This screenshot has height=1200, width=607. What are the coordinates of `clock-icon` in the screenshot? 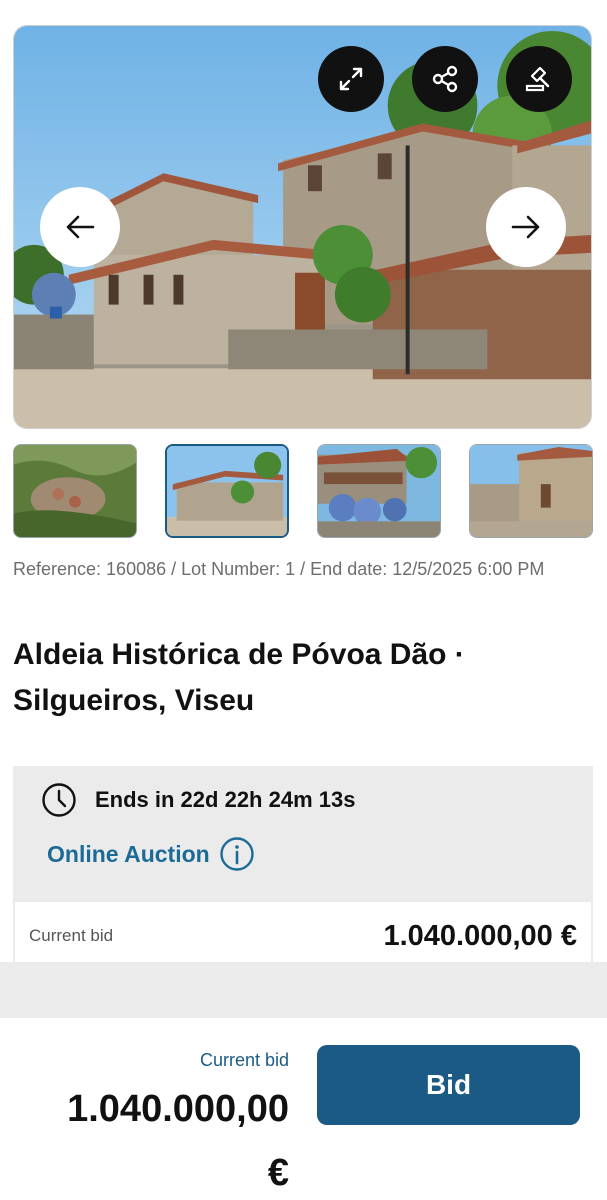 It's located at (59, 800).